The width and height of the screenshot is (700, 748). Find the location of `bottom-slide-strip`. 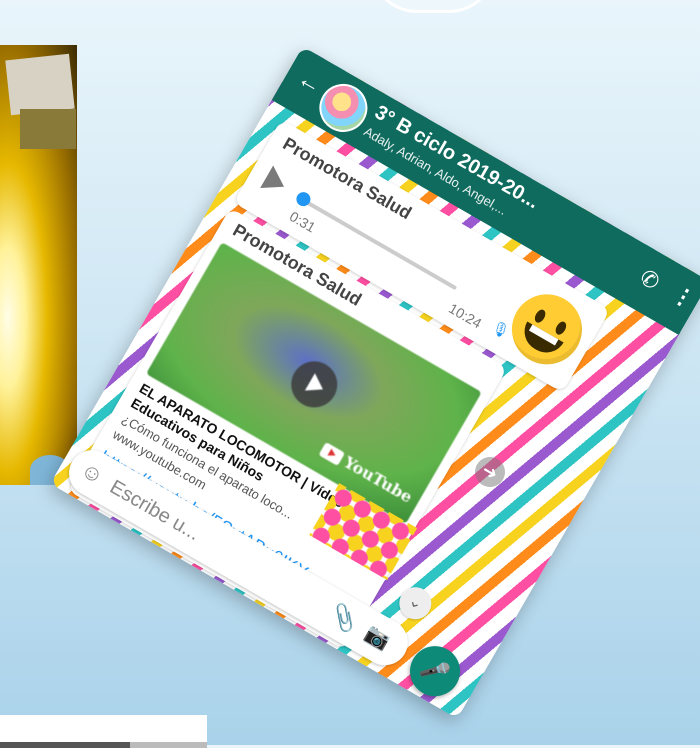

bottom-slide-strip is located at coordinates (103, 731).